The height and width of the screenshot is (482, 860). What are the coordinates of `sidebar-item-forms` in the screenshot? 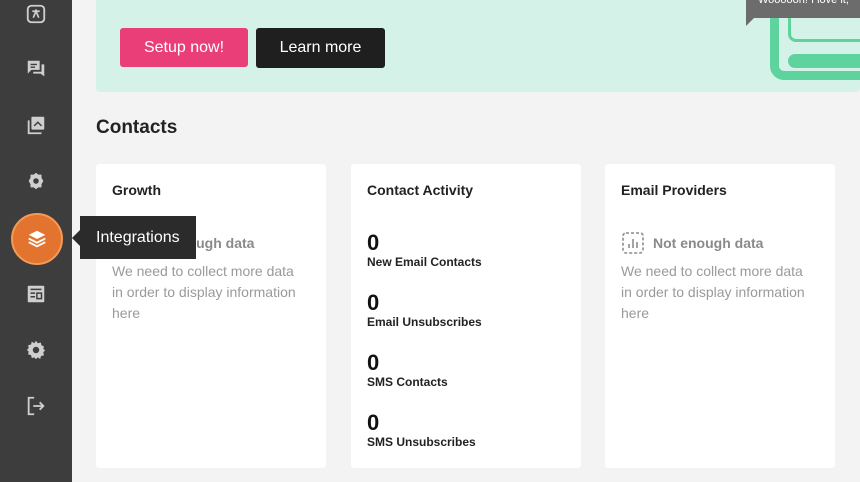 It's located at (36, 294).